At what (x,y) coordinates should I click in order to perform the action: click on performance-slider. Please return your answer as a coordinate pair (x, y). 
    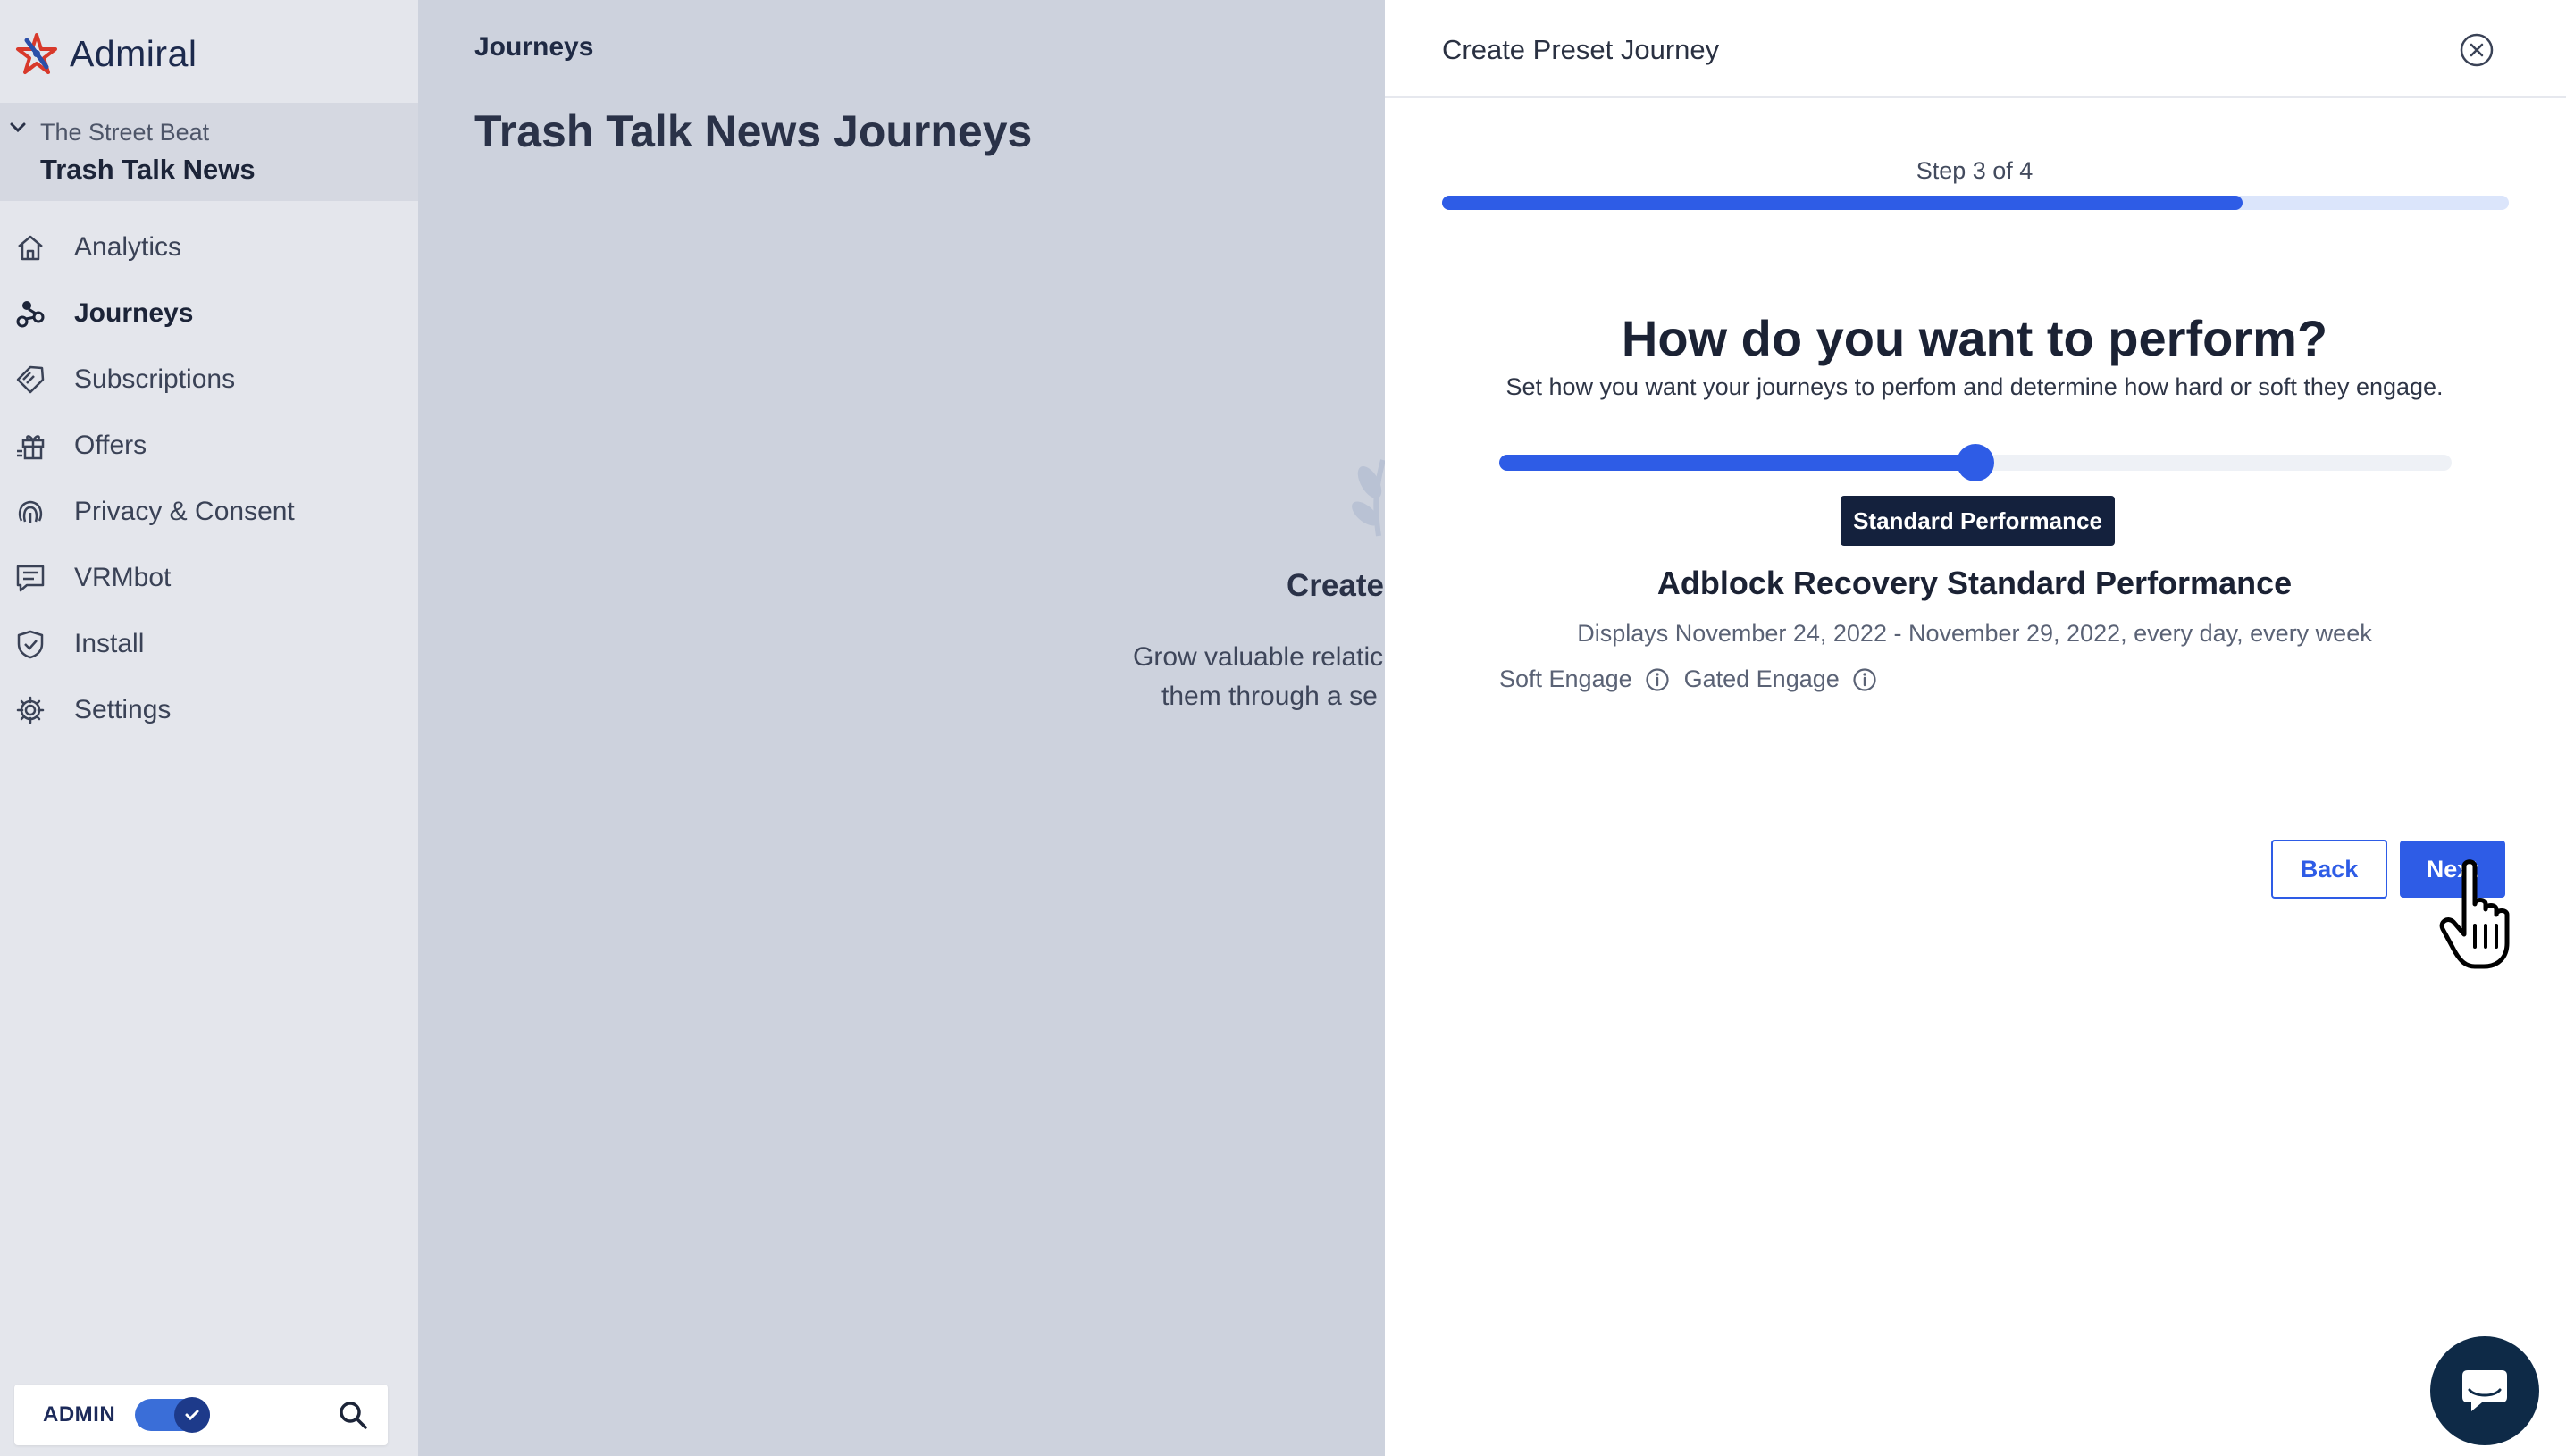
    Looking at the image, I should click on (1975, 462).